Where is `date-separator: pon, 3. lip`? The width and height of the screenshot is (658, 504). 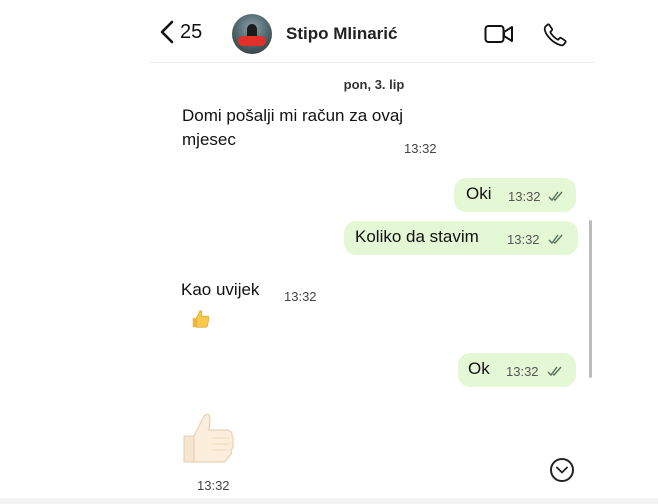
date-separator: pon, 3. lip is located at coordinates (374, 84).